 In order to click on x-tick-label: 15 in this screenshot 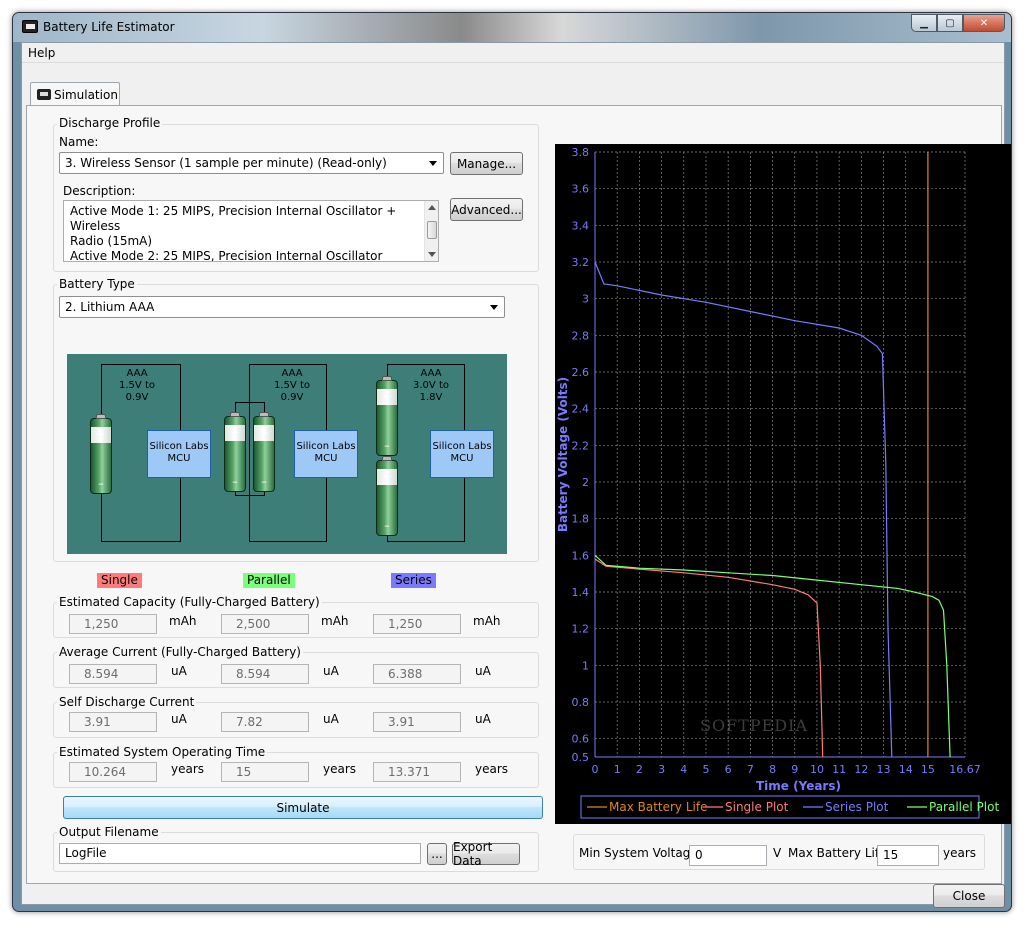, I will do `click(928, 769)`.